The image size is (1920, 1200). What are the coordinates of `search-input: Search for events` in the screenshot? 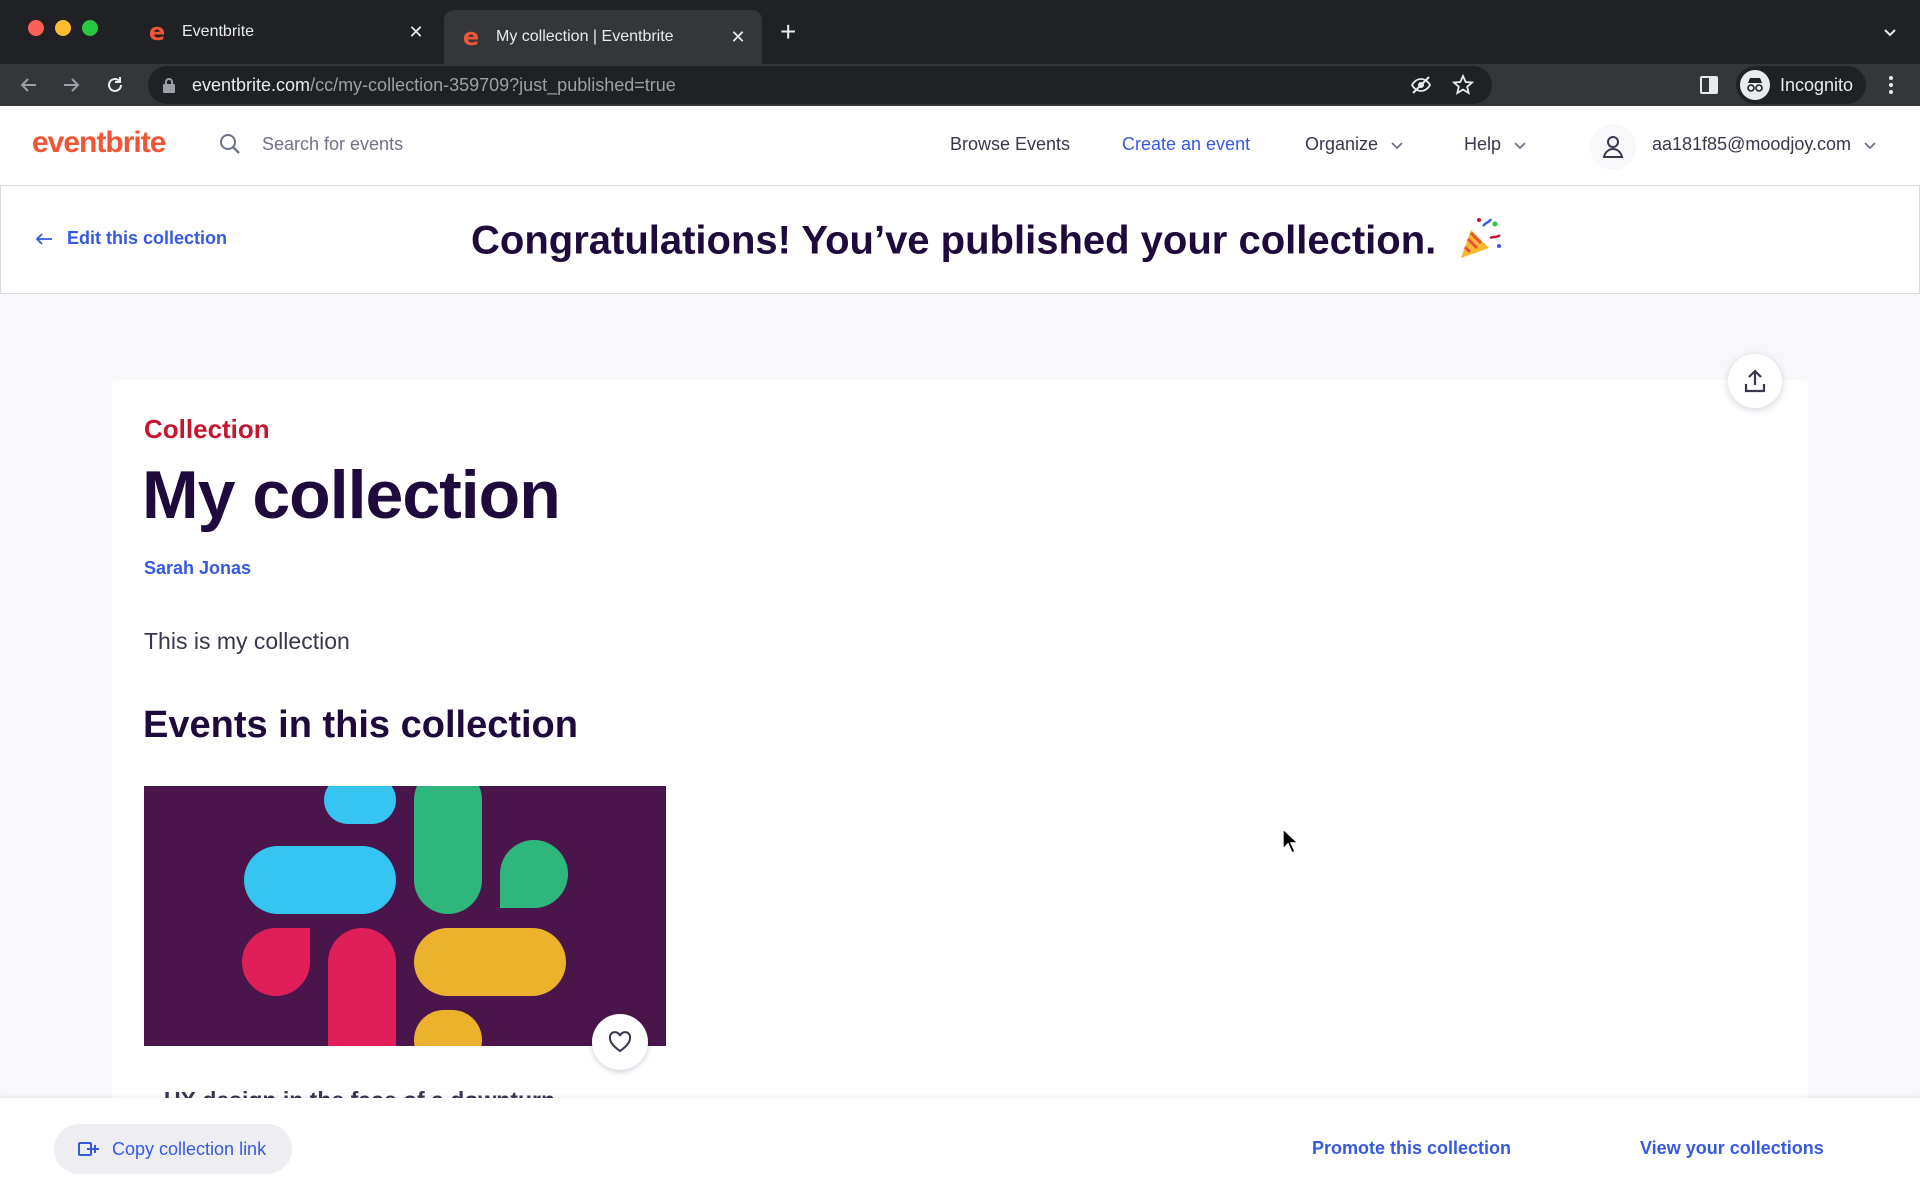 It's located at (332, 144).